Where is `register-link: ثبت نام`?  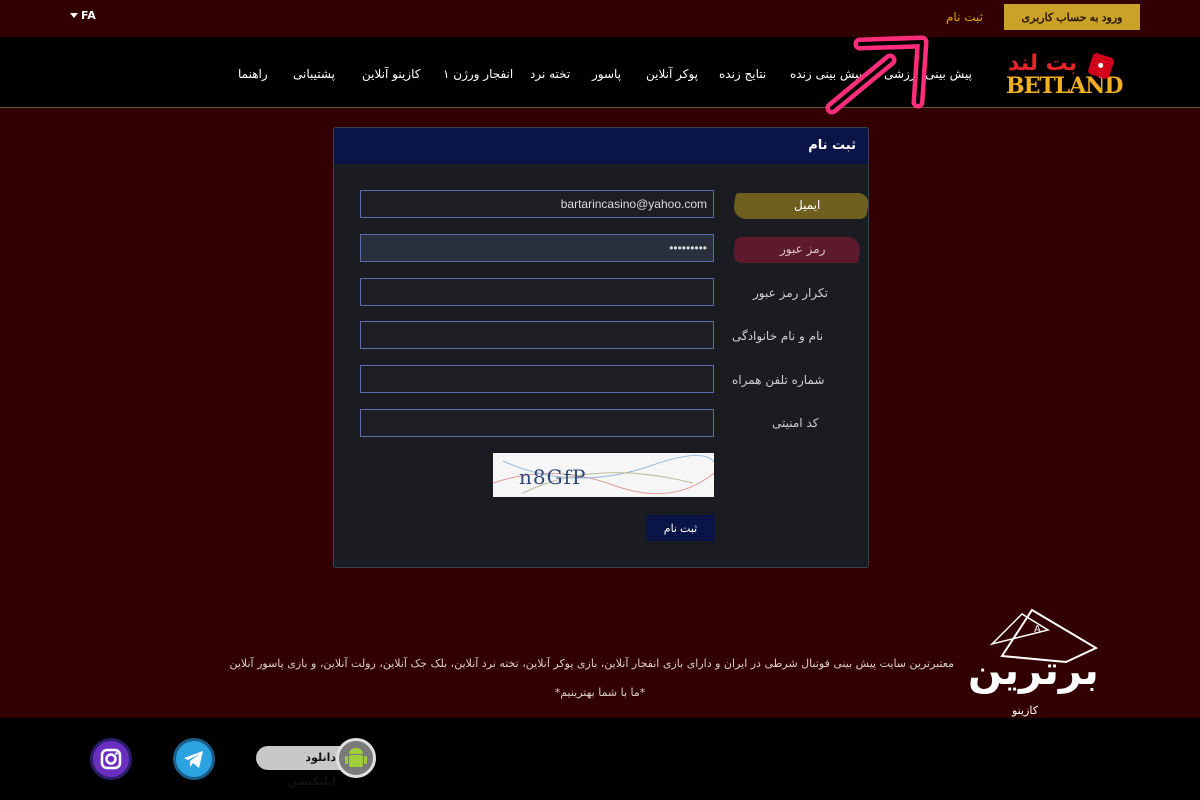 register-link: ثبت نام is located at coordinates (964, 17).